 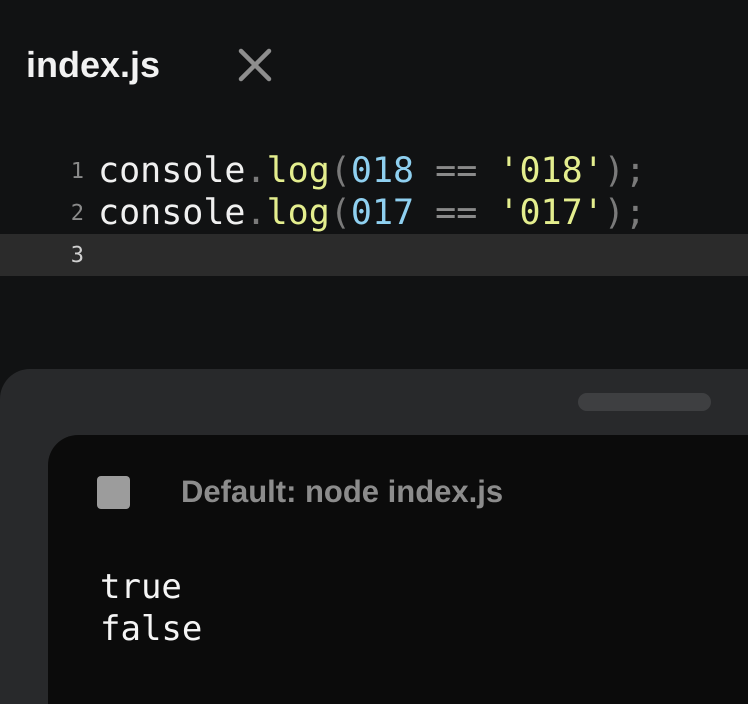 What do you see at coordinates (255, 65) in the screenshot?
I see `close-icon` at bounding box center [255, 65].